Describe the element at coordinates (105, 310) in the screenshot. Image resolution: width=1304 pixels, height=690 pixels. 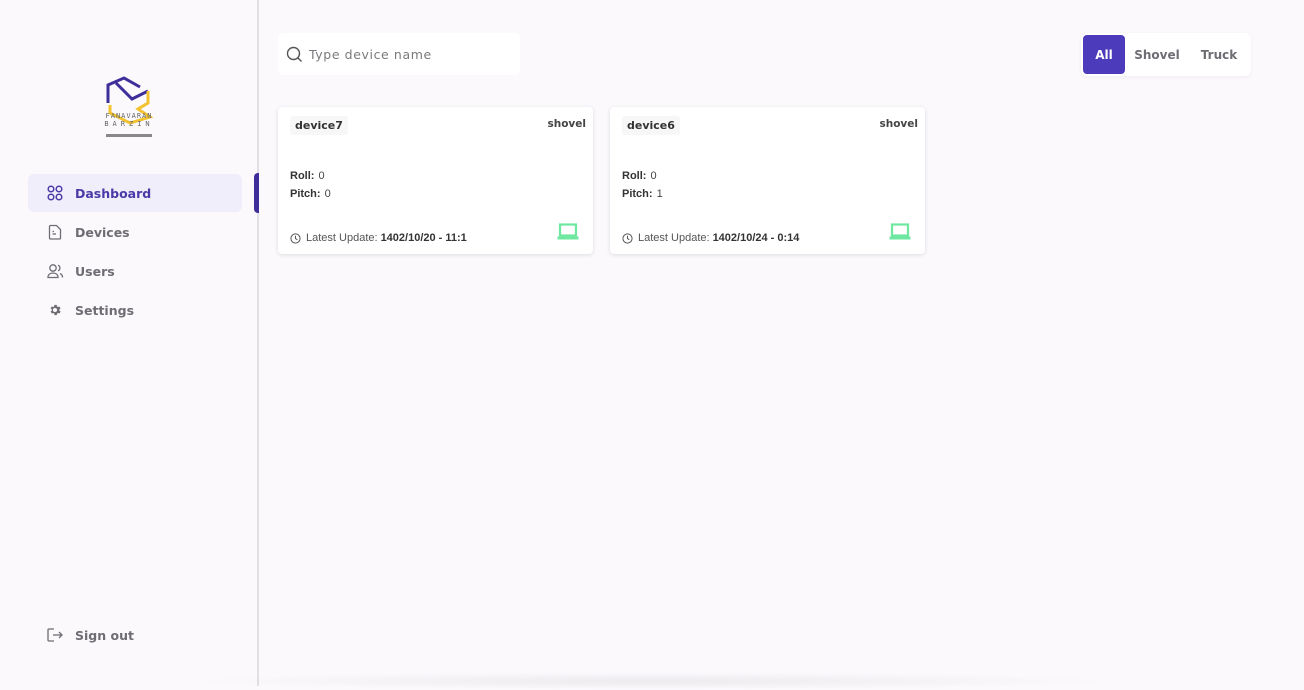
I see `sidebar-item-label: Settings` at that location.